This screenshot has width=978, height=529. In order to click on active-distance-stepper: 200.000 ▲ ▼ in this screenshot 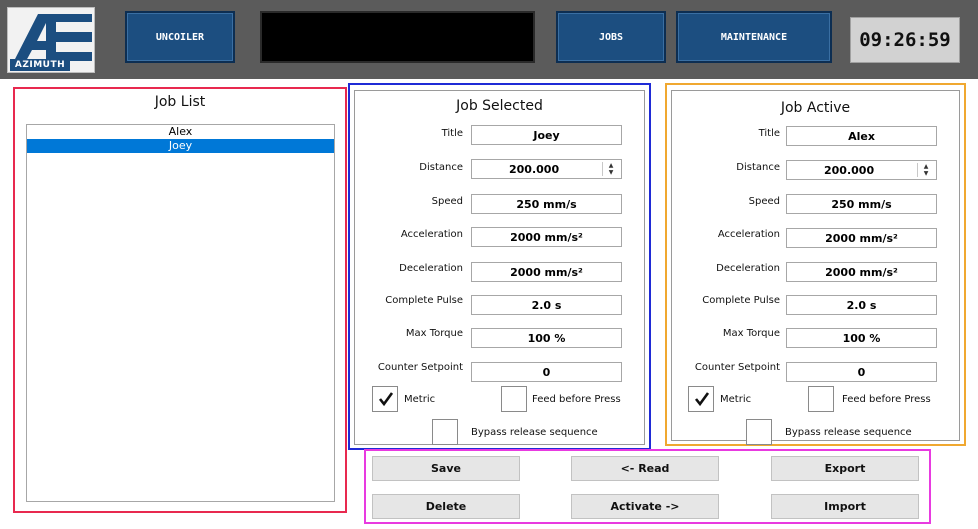, I will do `click(861, 170)`.